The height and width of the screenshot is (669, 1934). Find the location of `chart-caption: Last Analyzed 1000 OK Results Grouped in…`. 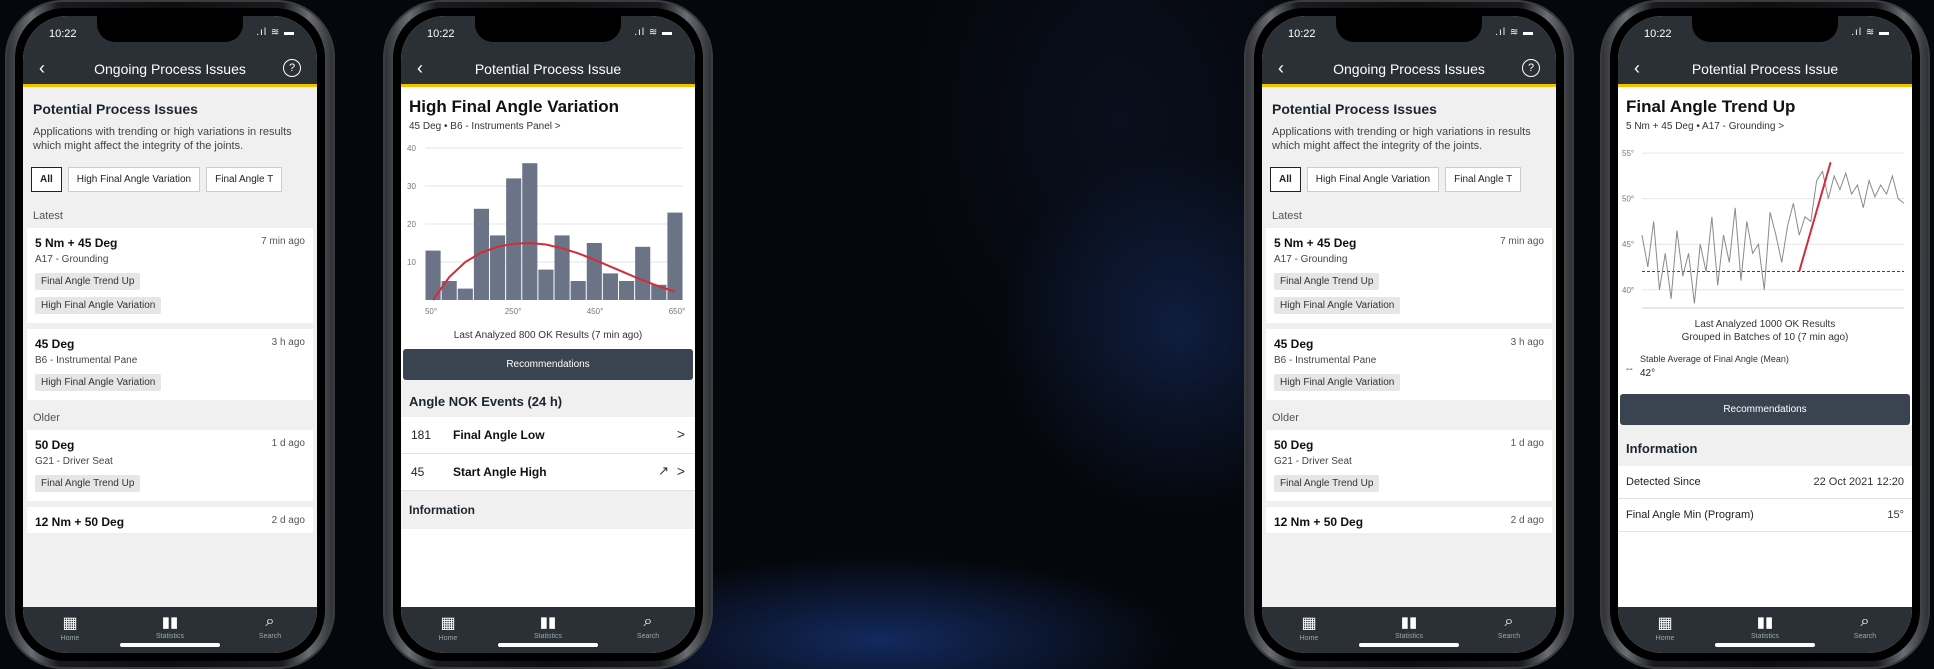

chart-caption: Last Analyzed 1000 OK Results Grouped in… is located at coordinates (1765, 331).